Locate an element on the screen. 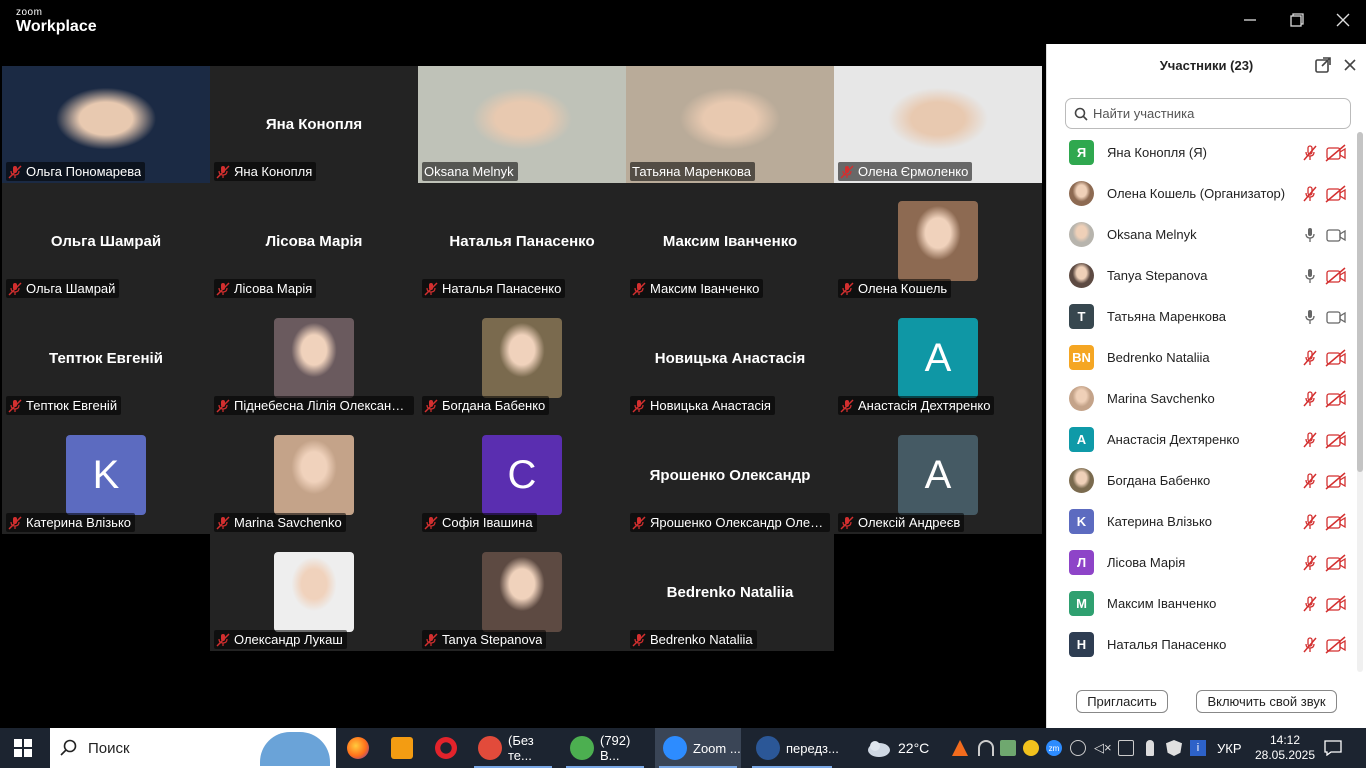 The image size is (1366, 768). participant-row: Богдана Бабенко is located at coordinates (1201, 480).